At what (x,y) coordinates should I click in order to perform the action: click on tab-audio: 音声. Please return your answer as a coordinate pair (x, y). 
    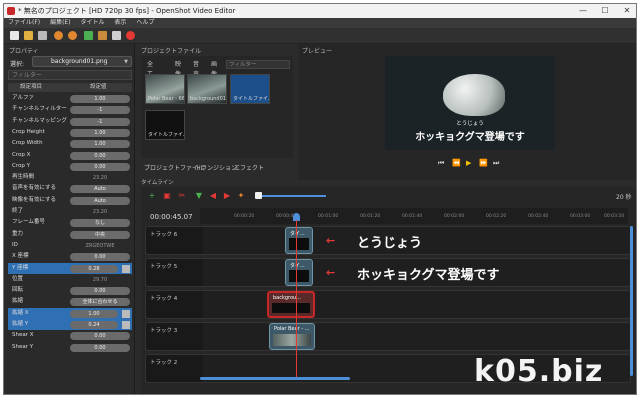
    Looking at the image, I should click on (196, 69).